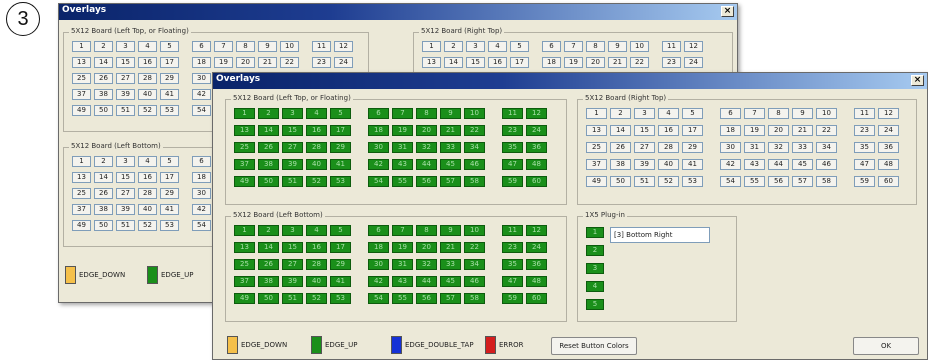  Describe the element at coordinates (536, 181) in the screenshot. I see `board-button-60: 60` at that location.